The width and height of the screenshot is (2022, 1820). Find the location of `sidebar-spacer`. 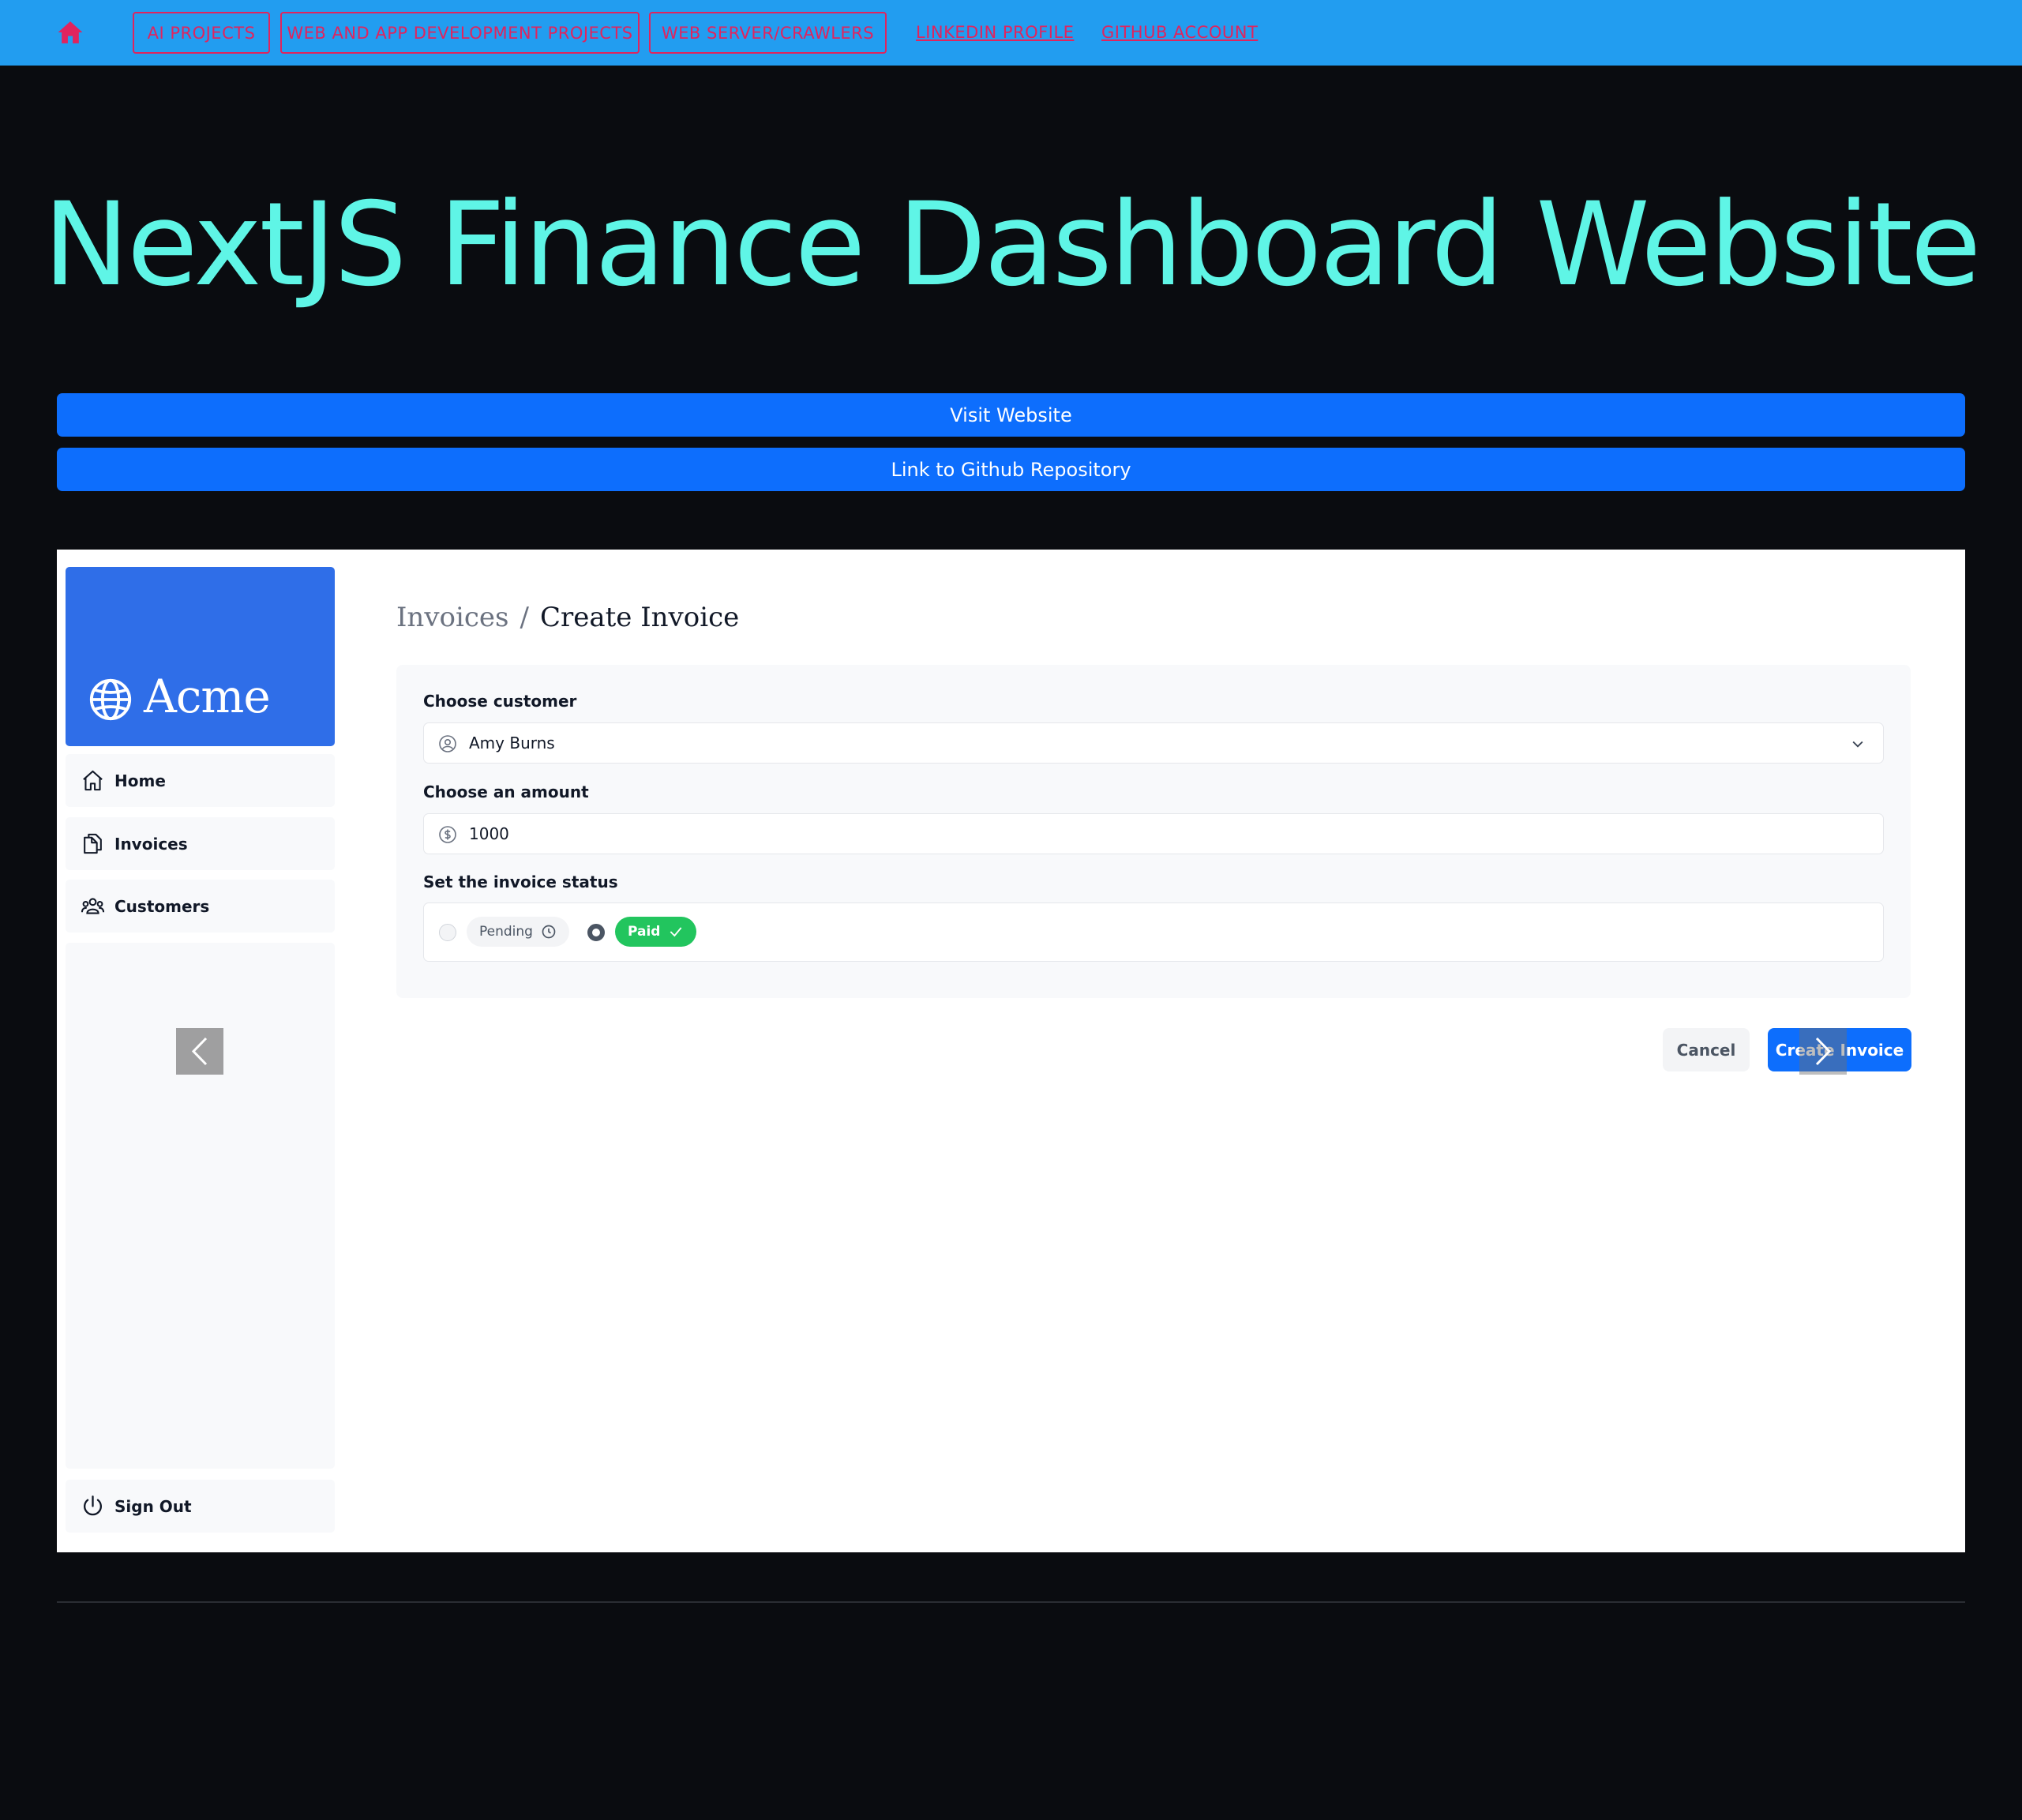

sidebar-spacer is located at coordinates (200, 1206).